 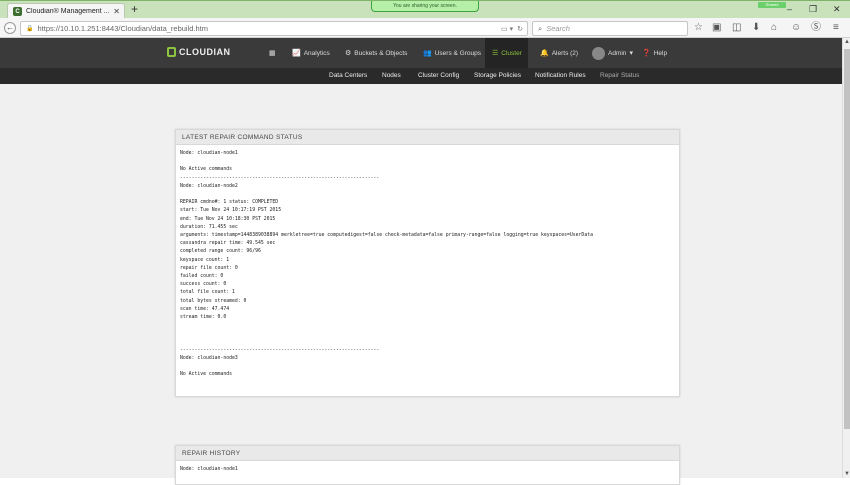 What do you see at coordinates (507, 29) in the screenshot?
I see `reader-icon: ▭ ▾` at bounding box center [507, 29].